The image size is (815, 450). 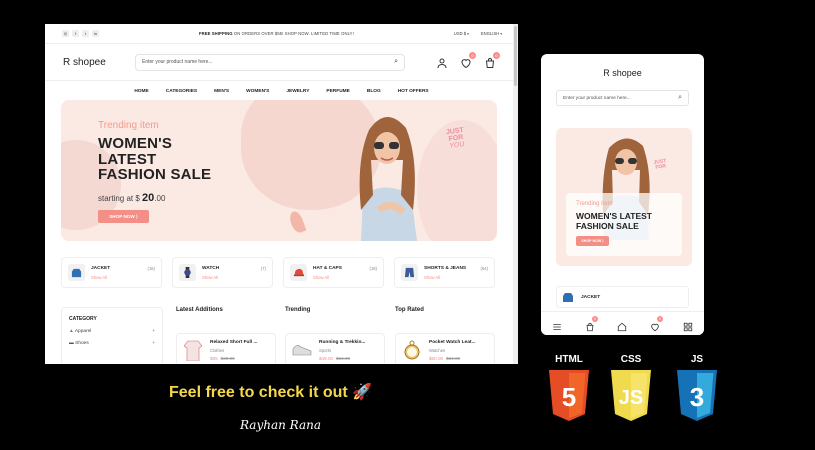 What do you see at coordinates (271, 392) in the screenshot?
I see `tagline: Feel free to check it out 🚀` at bounding box center [271, 392].